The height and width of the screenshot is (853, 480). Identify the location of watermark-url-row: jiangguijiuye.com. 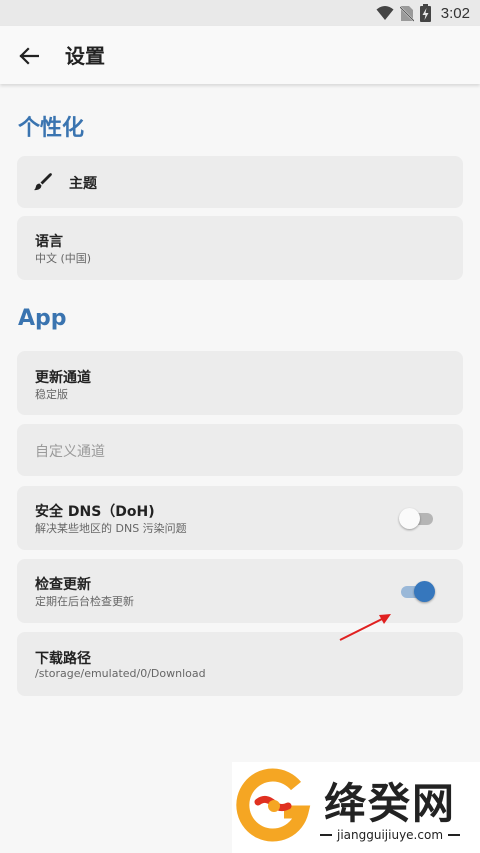
(390, 835).